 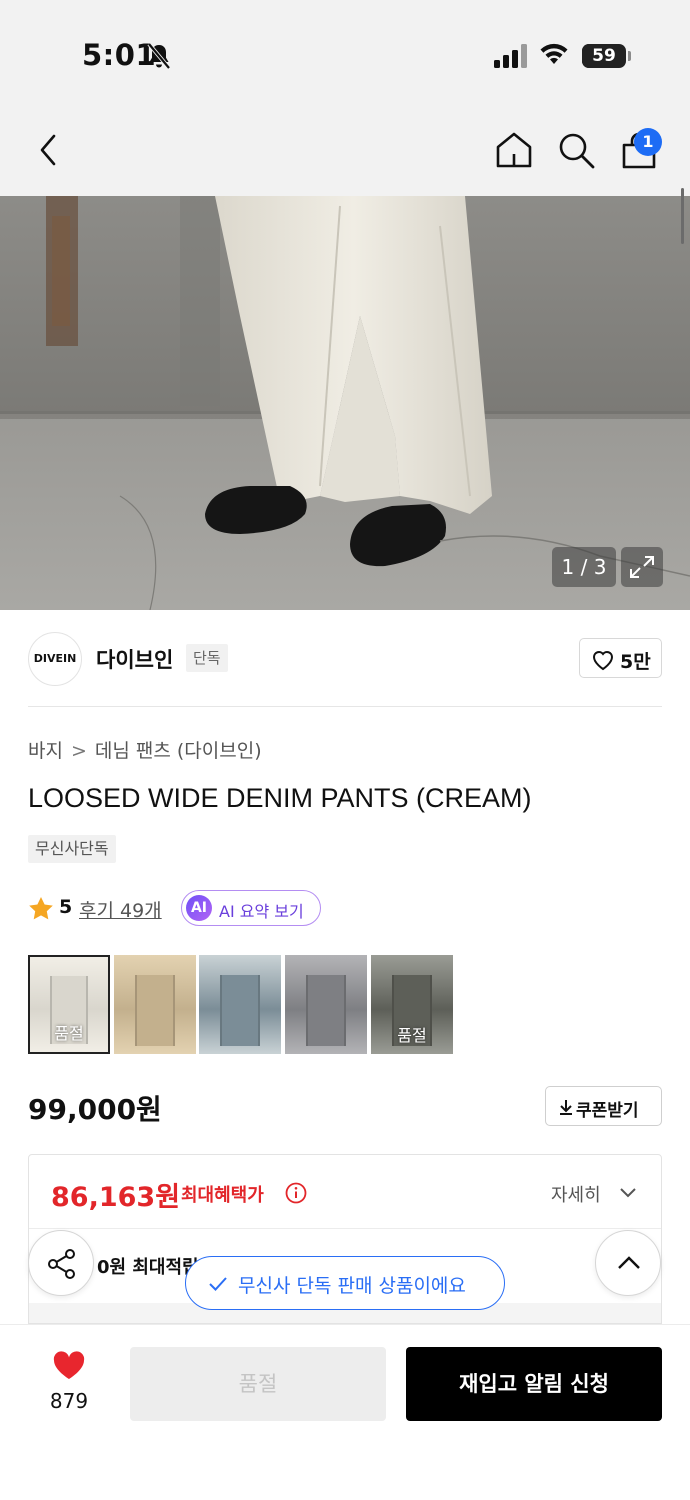 What do you see at coordinates (296, 1193) in the screenshot?
I see `info-icon` at bounding box center [296, 1193].